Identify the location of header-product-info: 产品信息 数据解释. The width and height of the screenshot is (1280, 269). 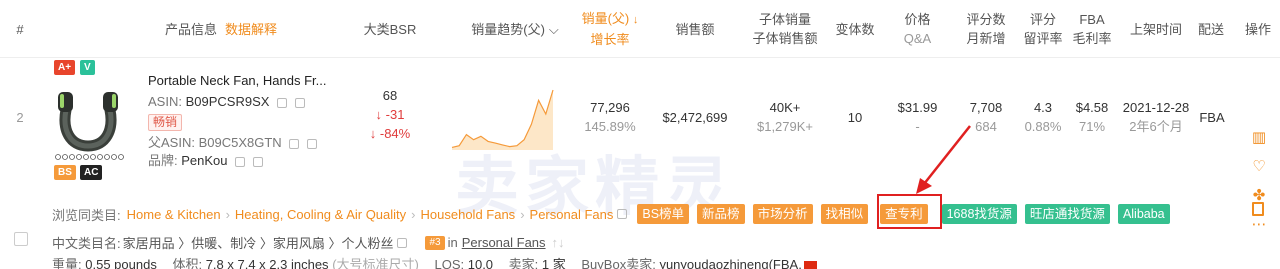
(221, 29).